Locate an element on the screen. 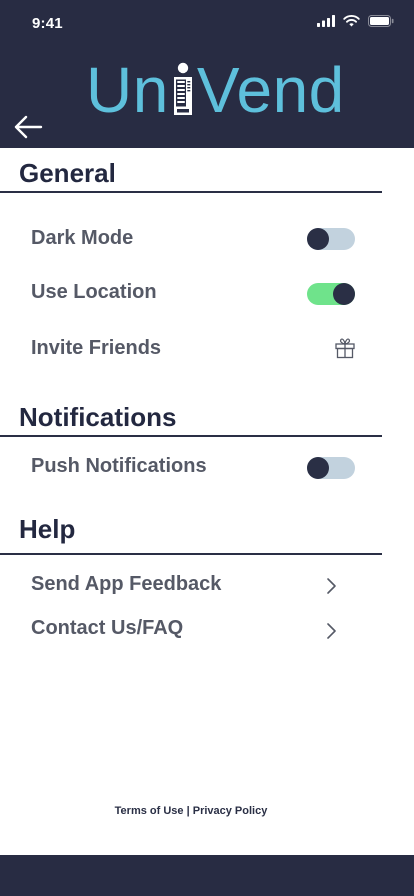 The image size is (414, 896). battery-icon is located at coordinates (381, 21).